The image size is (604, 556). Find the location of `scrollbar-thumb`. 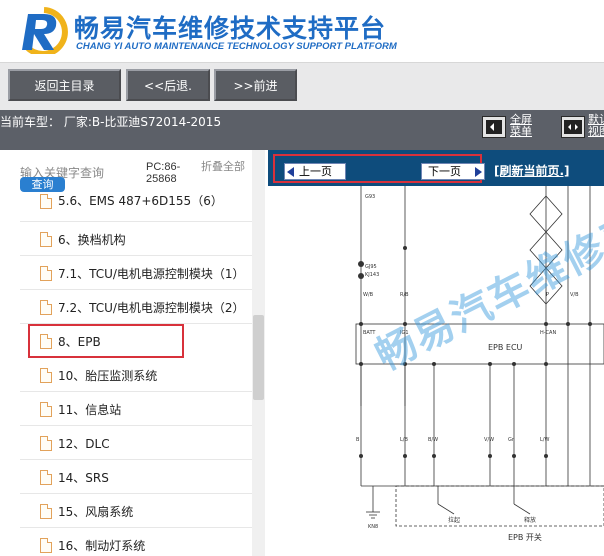

scrollbar-thumb is located at coordinates (258, 357).